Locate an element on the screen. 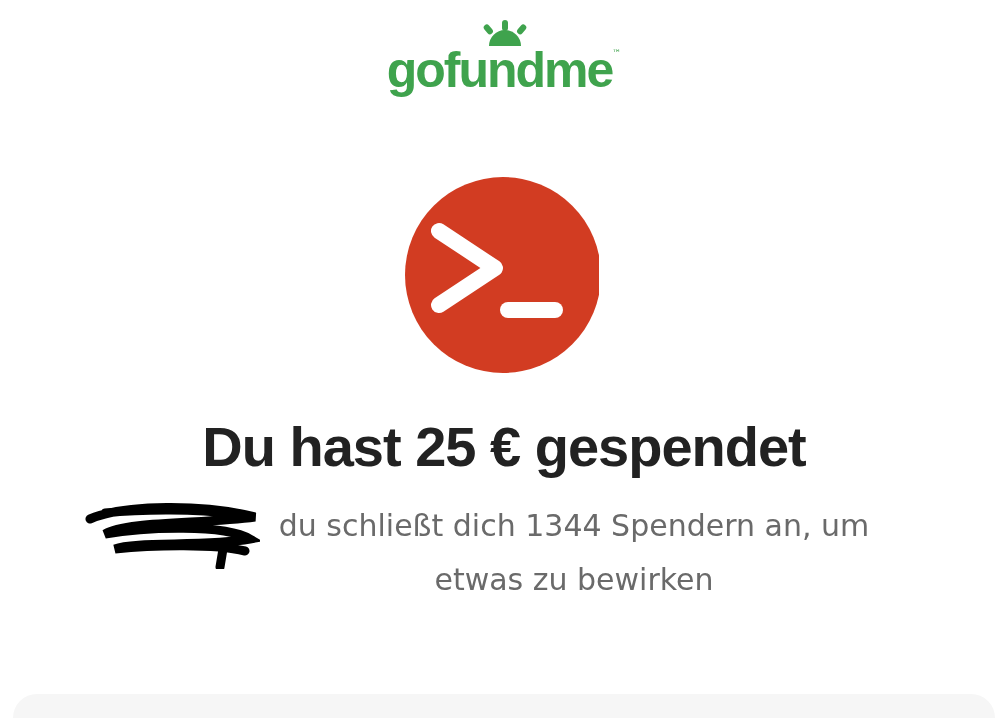 This screenshot has width=1008, height=718. logo-wordmark: gofundme is located at coordinates (499, 70).